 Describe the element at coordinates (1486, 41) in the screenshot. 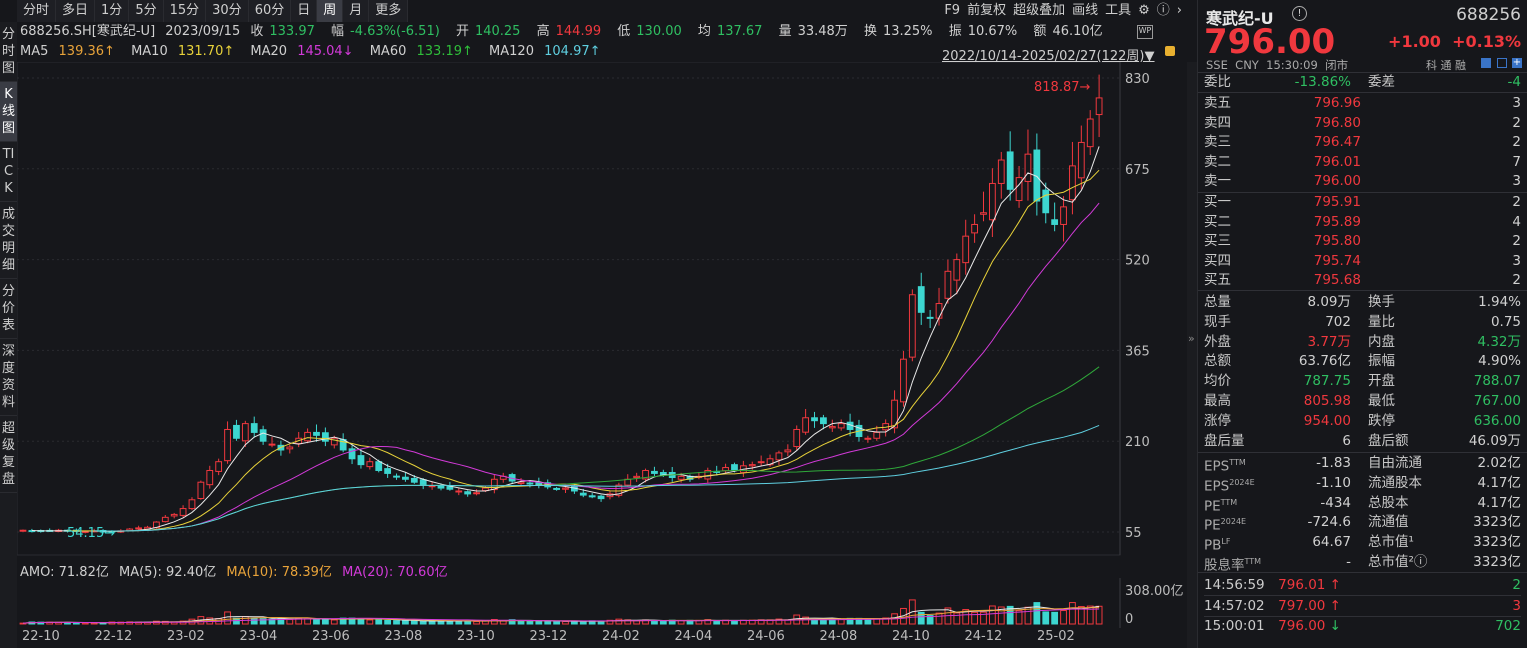

I see `price-pct: +0.13%` at that location.